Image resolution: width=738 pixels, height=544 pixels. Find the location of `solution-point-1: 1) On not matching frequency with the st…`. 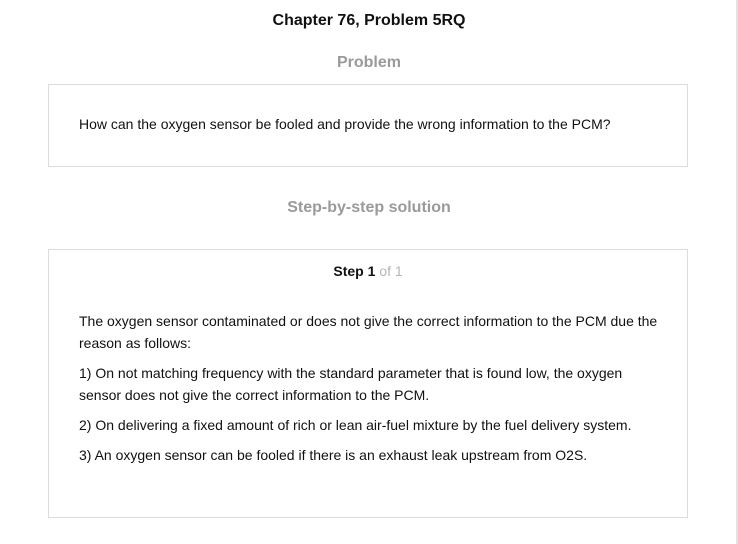

solution-point-1: 1) On not matching frequency with the st… is located at coordinates (351, 384).